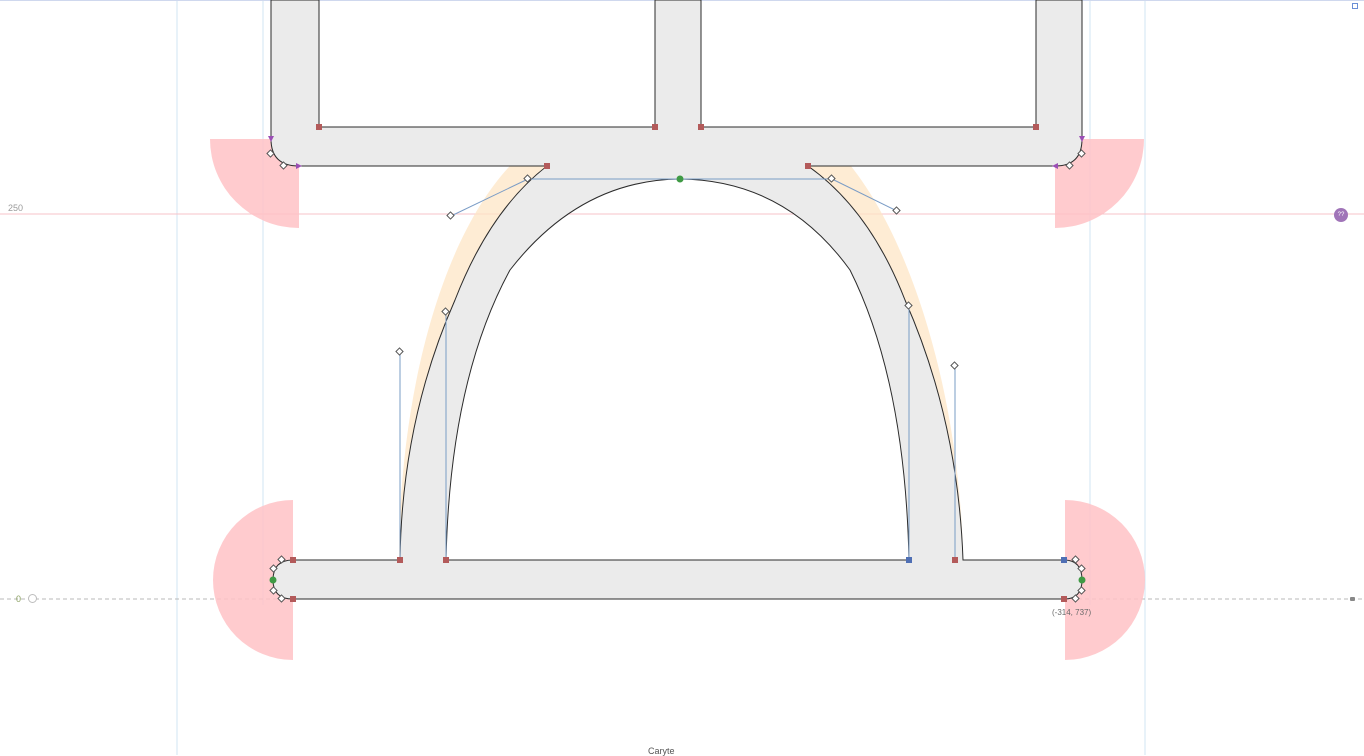 The height and width of the screenshot is (756, 1364). What do you see at coordinates (1341, 215) in the screenshot?
I see `metric-badge-icon: ??` at bounding box center [1341, 215].